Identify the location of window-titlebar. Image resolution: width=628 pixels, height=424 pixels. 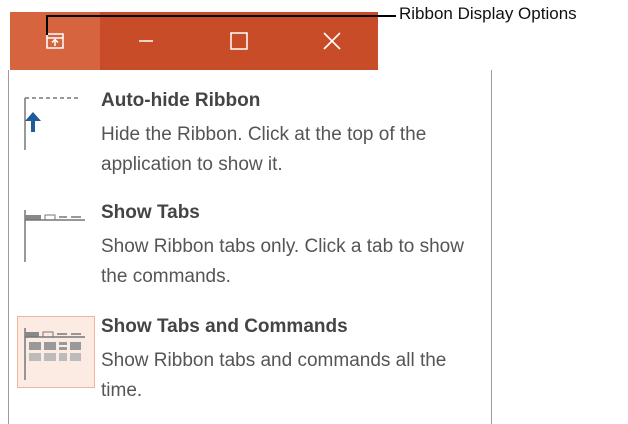
(194, 41).